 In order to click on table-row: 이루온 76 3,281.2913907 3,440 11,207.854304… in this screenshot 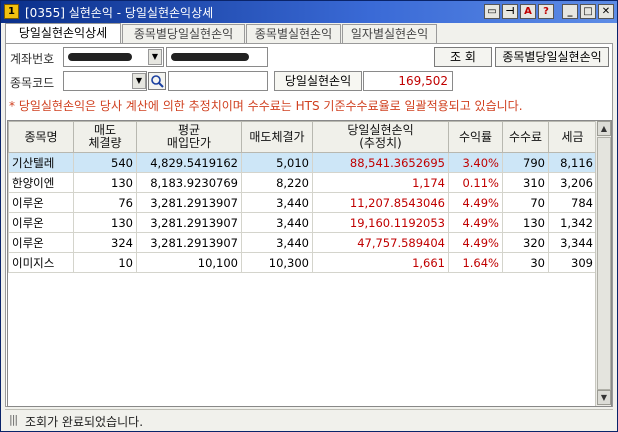, I will do `click(302, 202)`.